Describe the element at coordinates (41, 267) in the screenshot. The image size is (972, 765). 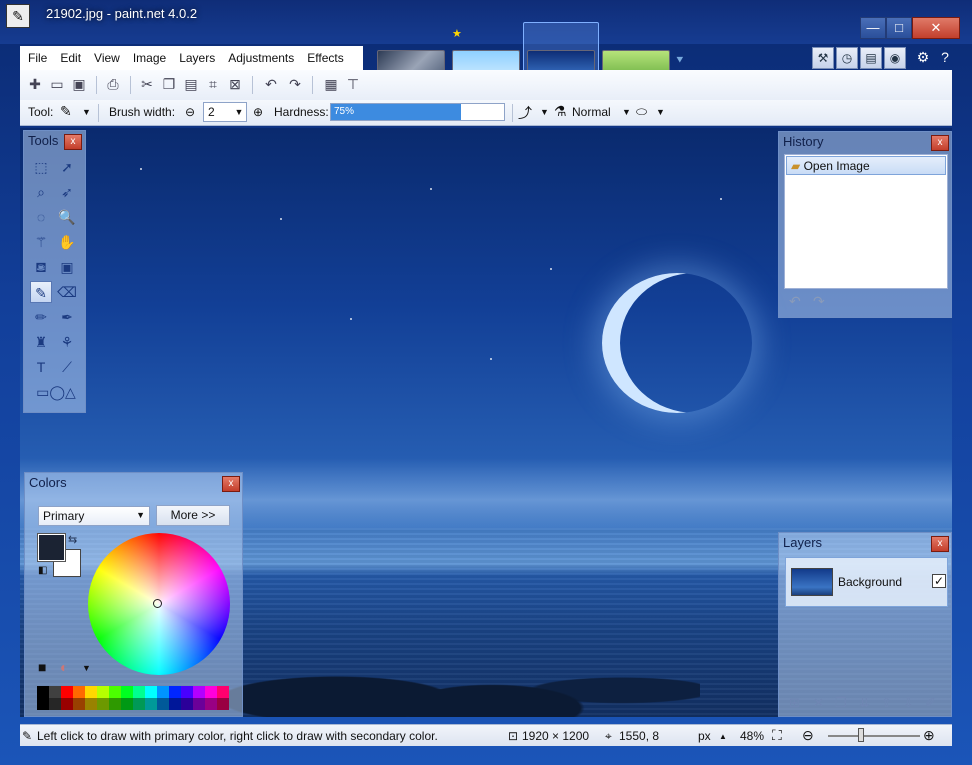
I see `paint-bucket-icon: ⛾` at that location.